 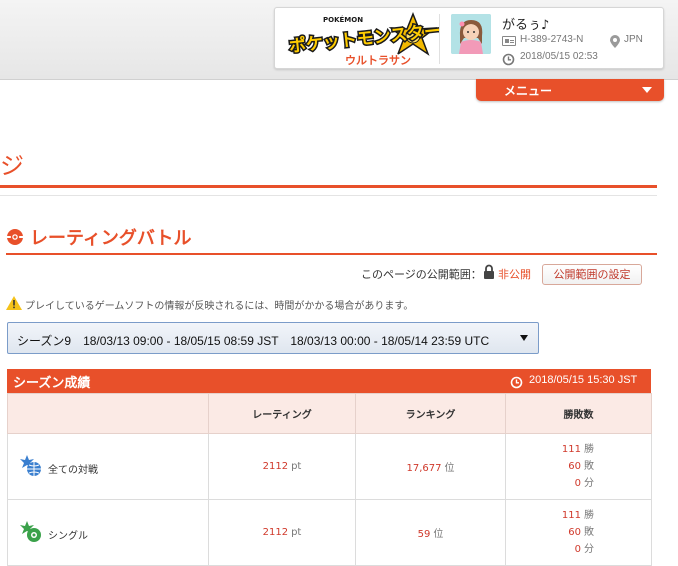 I want to click on table-row: 全ての対戦 2112 pt 17,677 位 111 勝 60 敗 0分, so click(x=329, y=466).